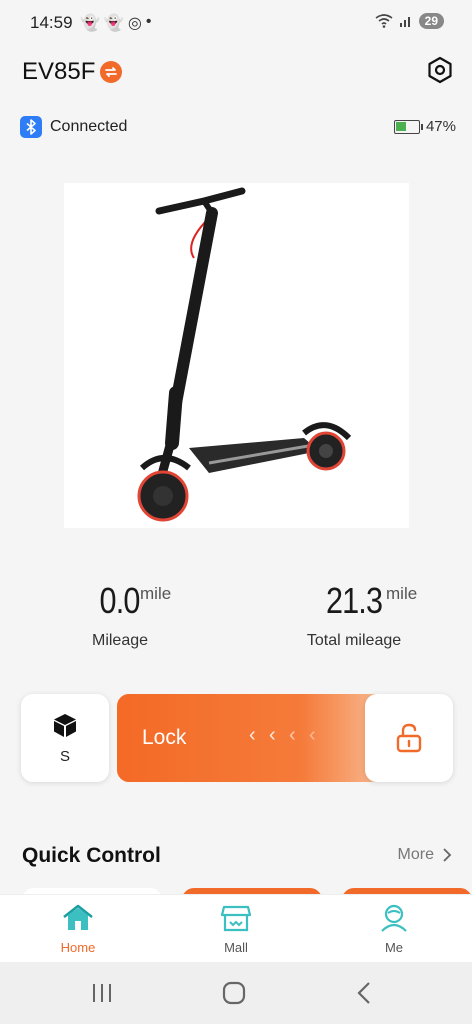 The image size is (472, 1024). What do you see at coordinates (394, 918) in the screenshot?
I see `profile-icon` at bounding box center [394, 918].